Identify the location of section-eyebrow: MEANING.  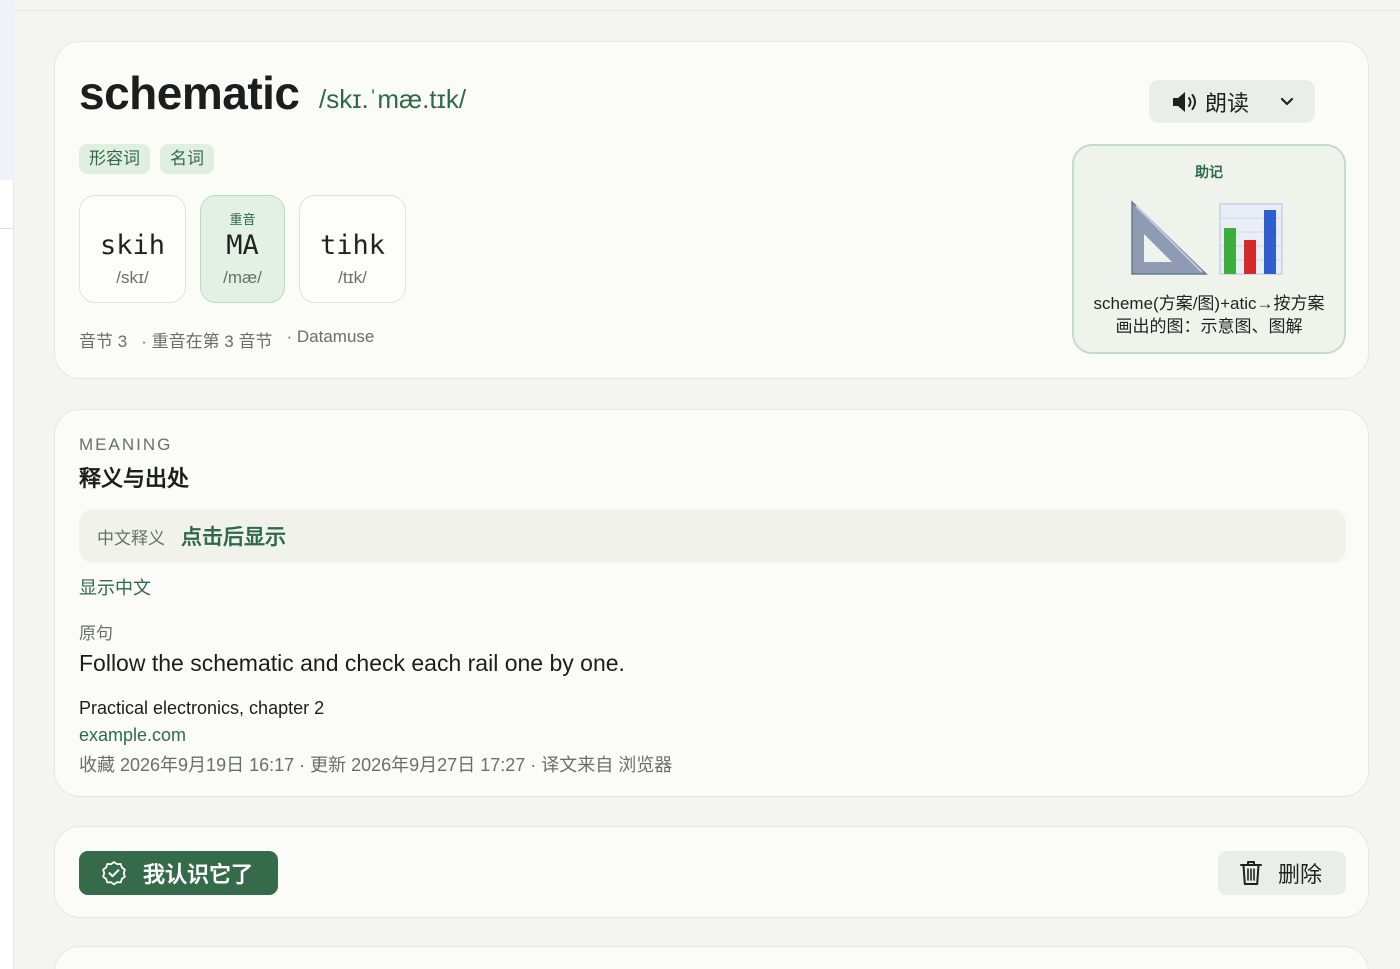
(126, 444).